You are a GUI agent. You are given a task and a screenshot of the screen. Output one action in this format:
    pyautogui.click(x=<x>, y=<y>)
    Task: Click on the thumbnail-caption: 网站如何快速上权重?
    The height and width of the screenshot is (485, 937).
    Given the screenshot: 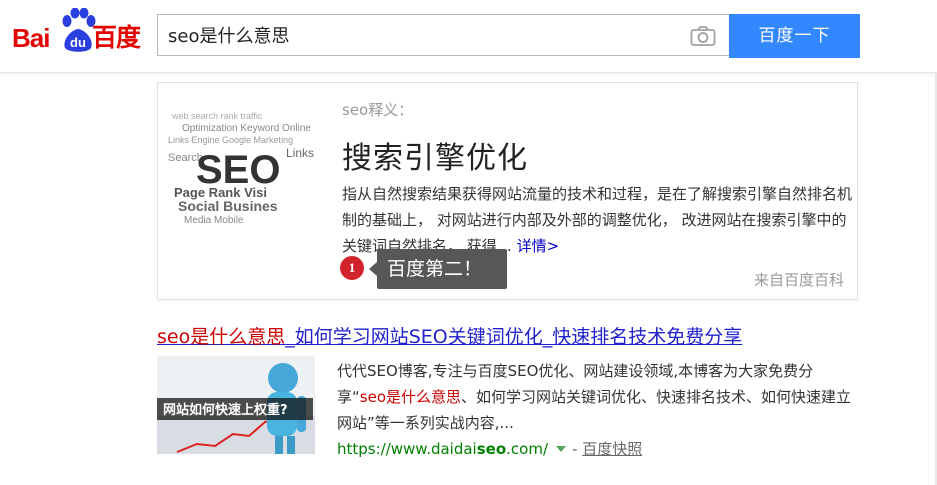 What is the action you would take?
    pyautogui.click(x=225, y=410)
    